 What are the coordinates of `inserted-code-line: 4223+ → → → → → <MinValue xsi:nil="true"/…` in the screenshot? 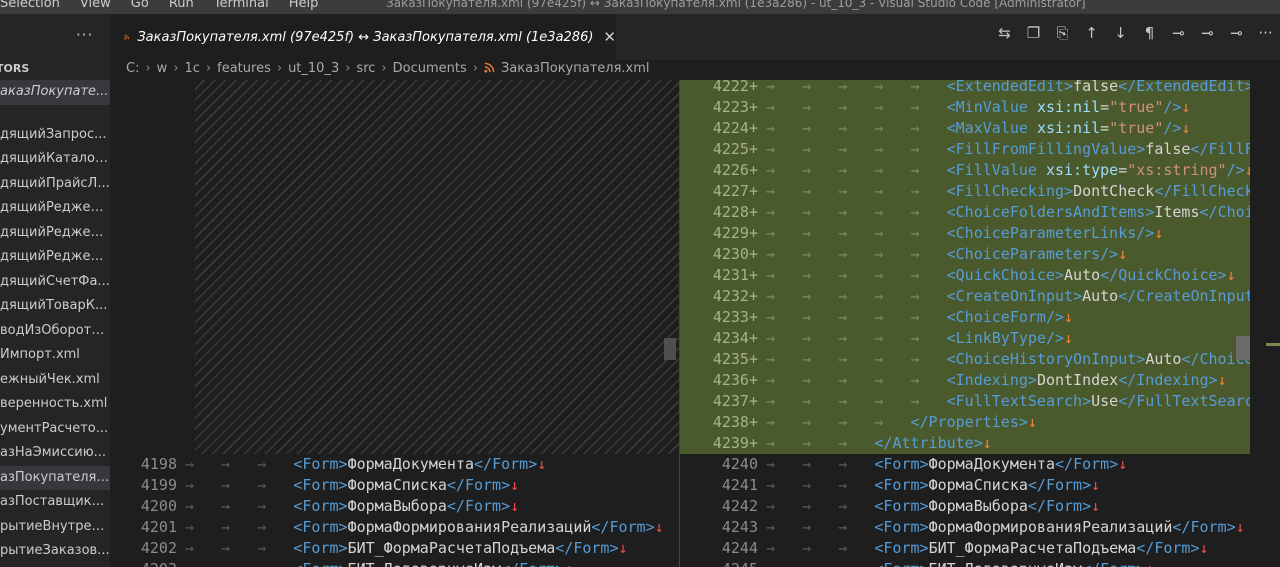 It's located at (965, 107).